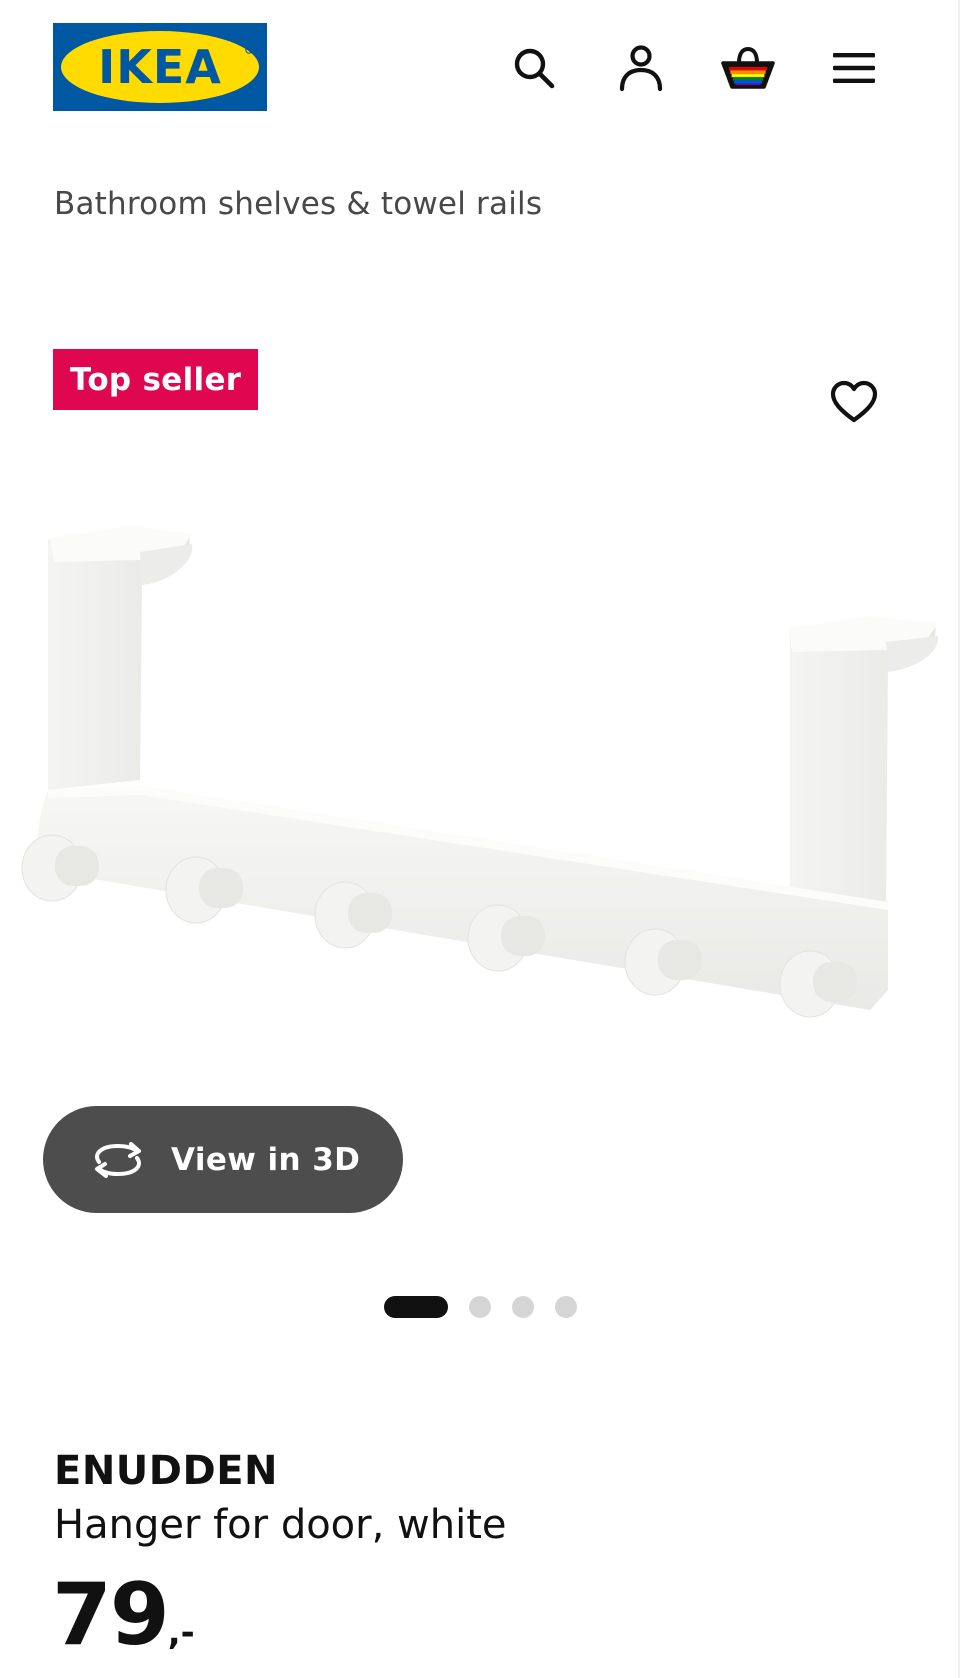  I want to click on view-in-3d-button: View in 3D, so click(223, 1159).